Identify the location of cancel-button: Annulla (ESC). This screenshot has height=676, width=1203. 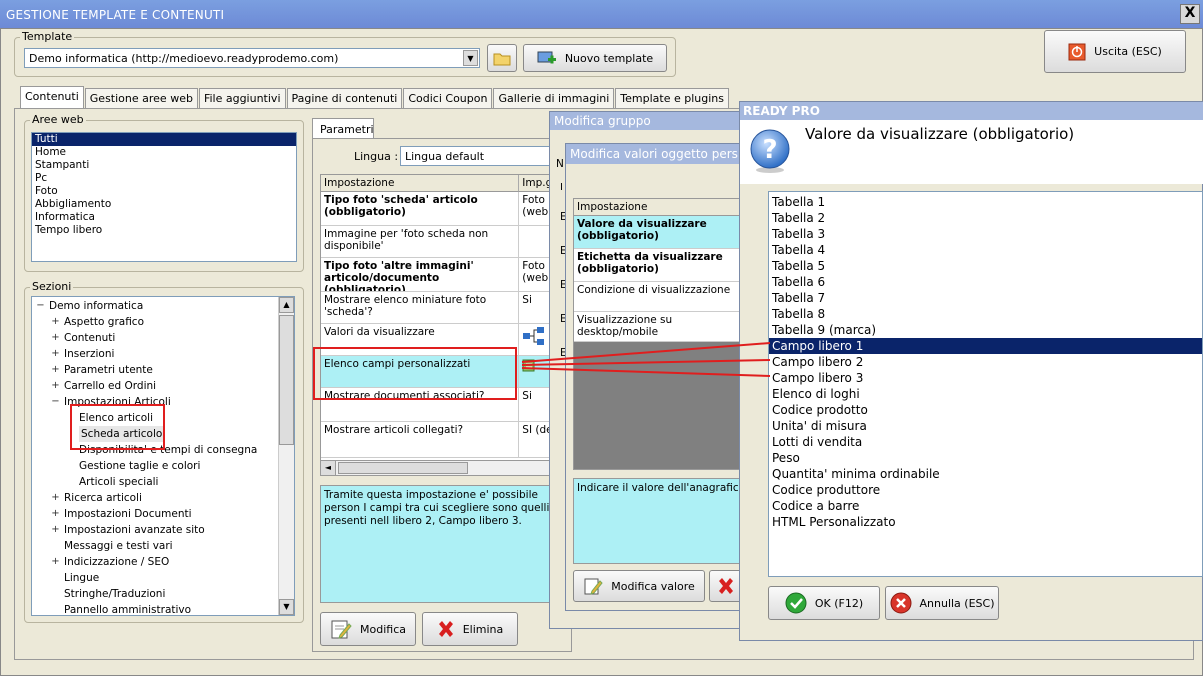
(942, 603).